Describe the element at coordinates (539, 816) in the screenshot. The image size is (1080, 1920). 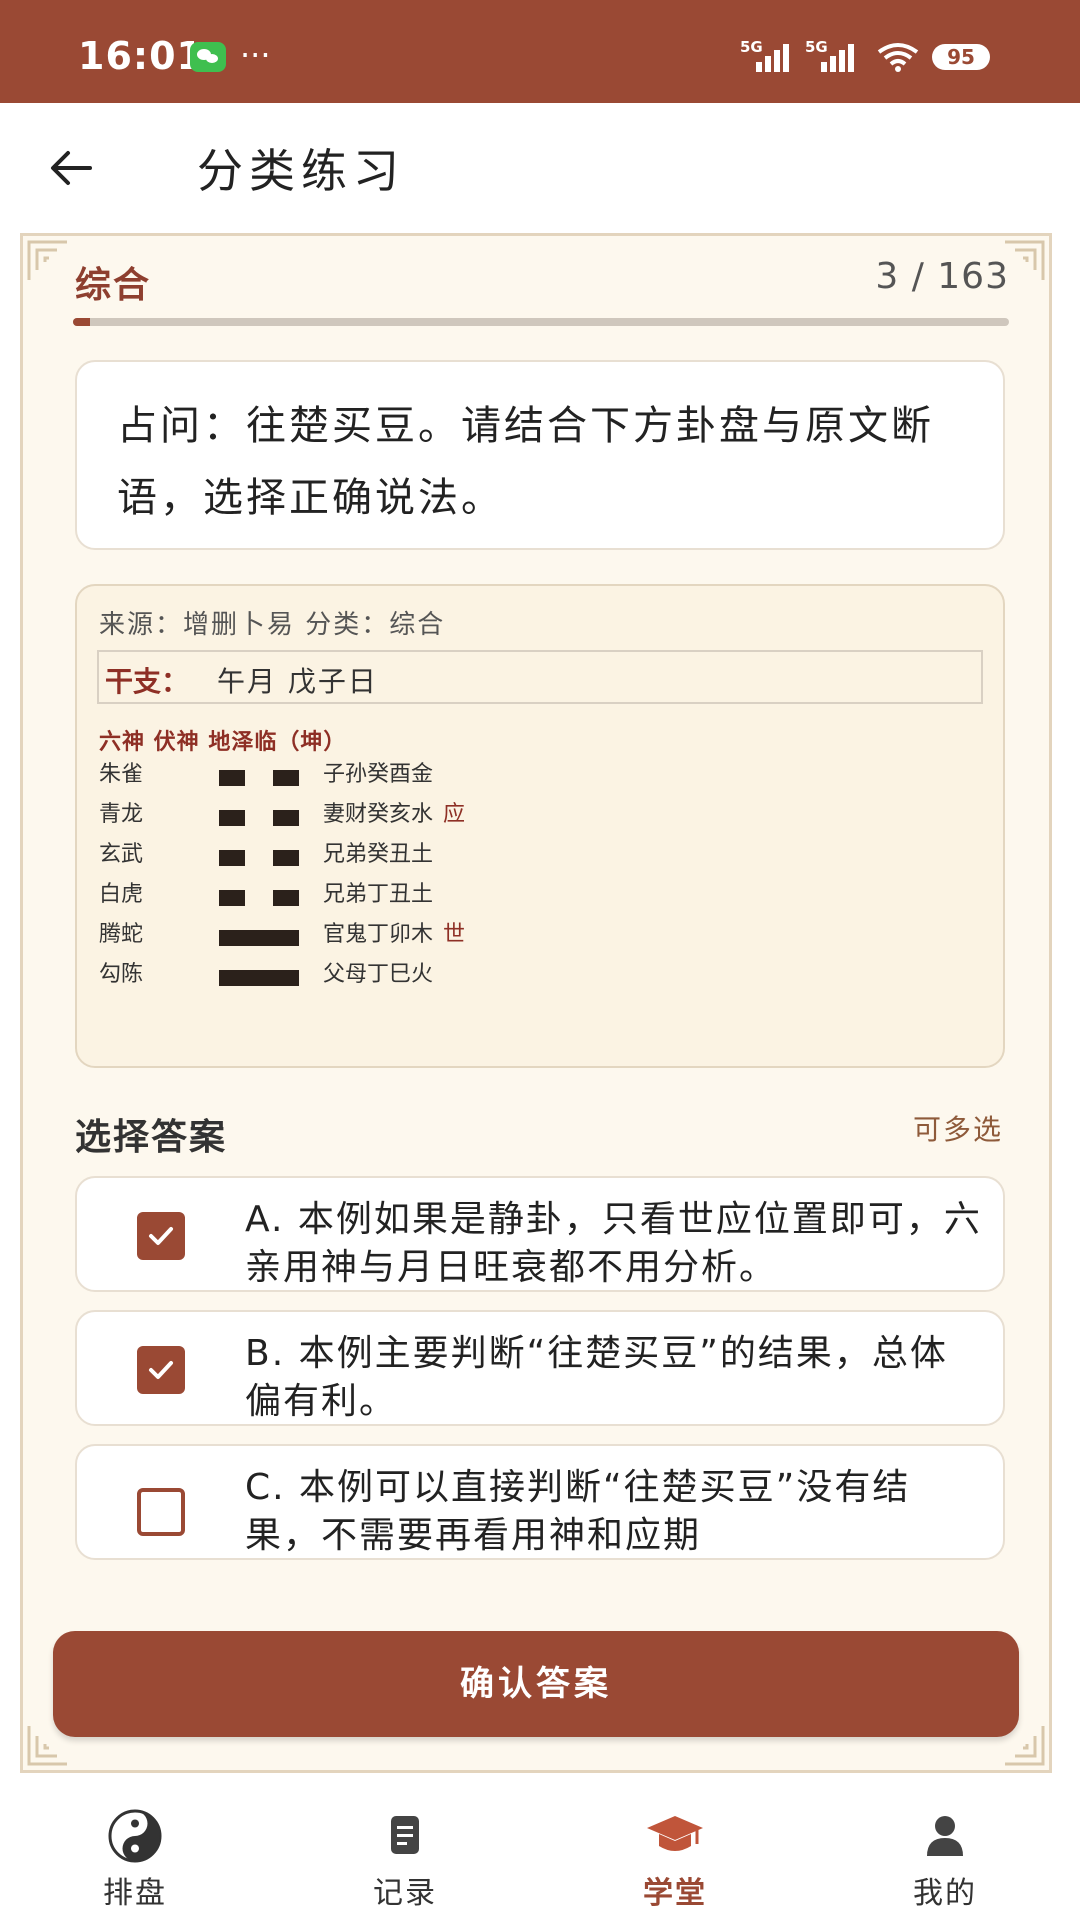
I see `hexagram-line-row: 青龙 妻财癸亥水应` at that location.